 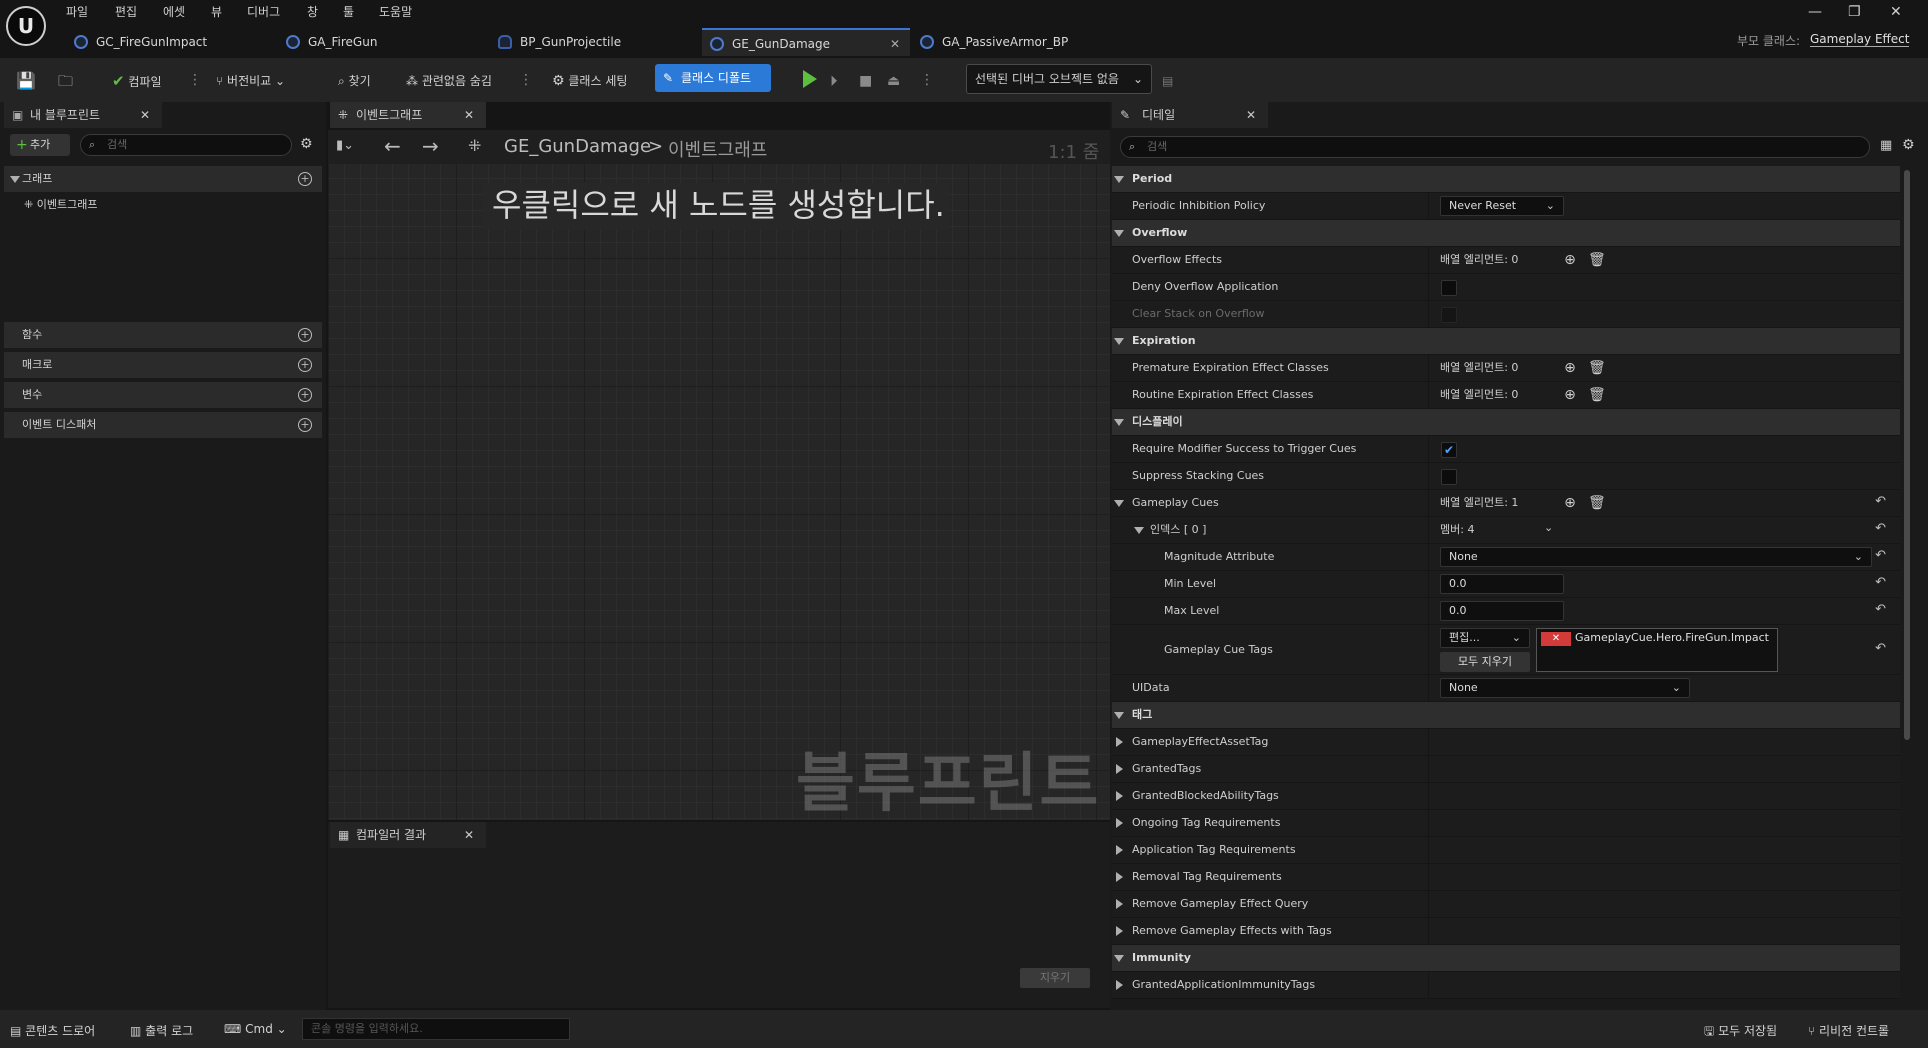 What do you see at coordinates (1502, 584) in the screenshot?
I see `min-level-input: 0.0` at bounding box center [1502, 584].